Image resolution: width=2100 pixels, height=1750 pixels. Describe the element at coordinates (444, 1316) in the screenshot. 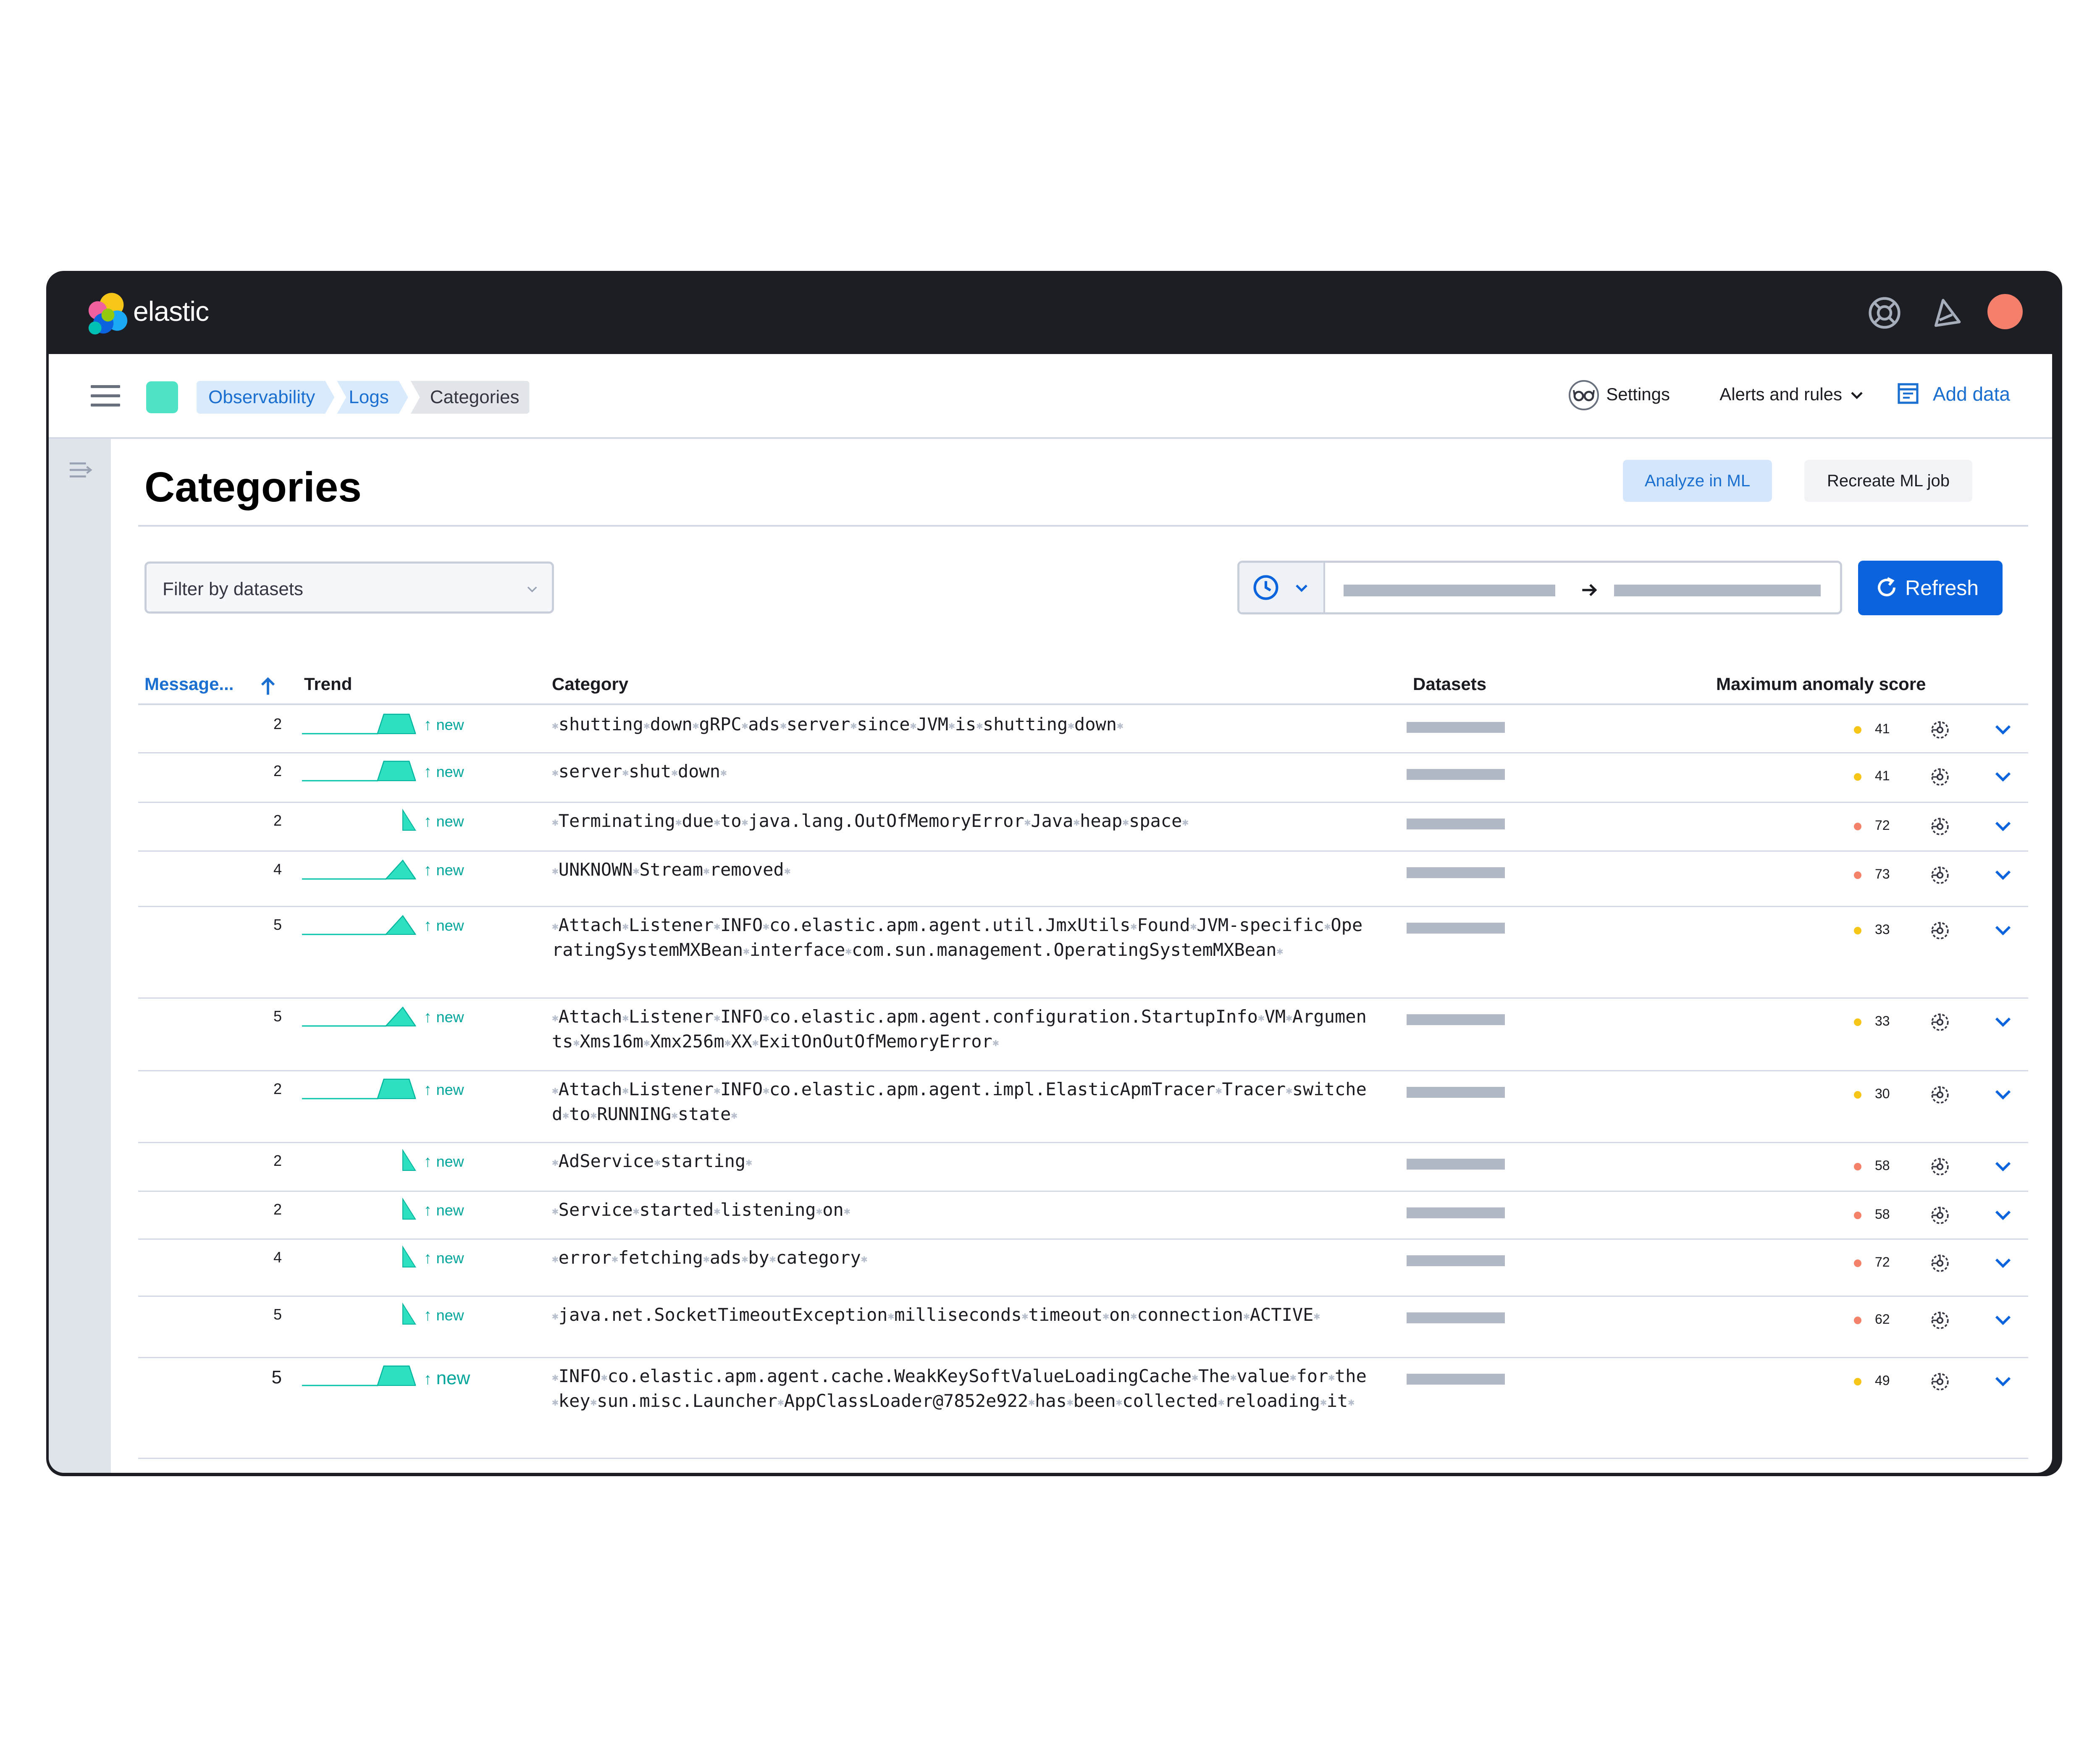

I see `new-badge: ↑ new` at that location.